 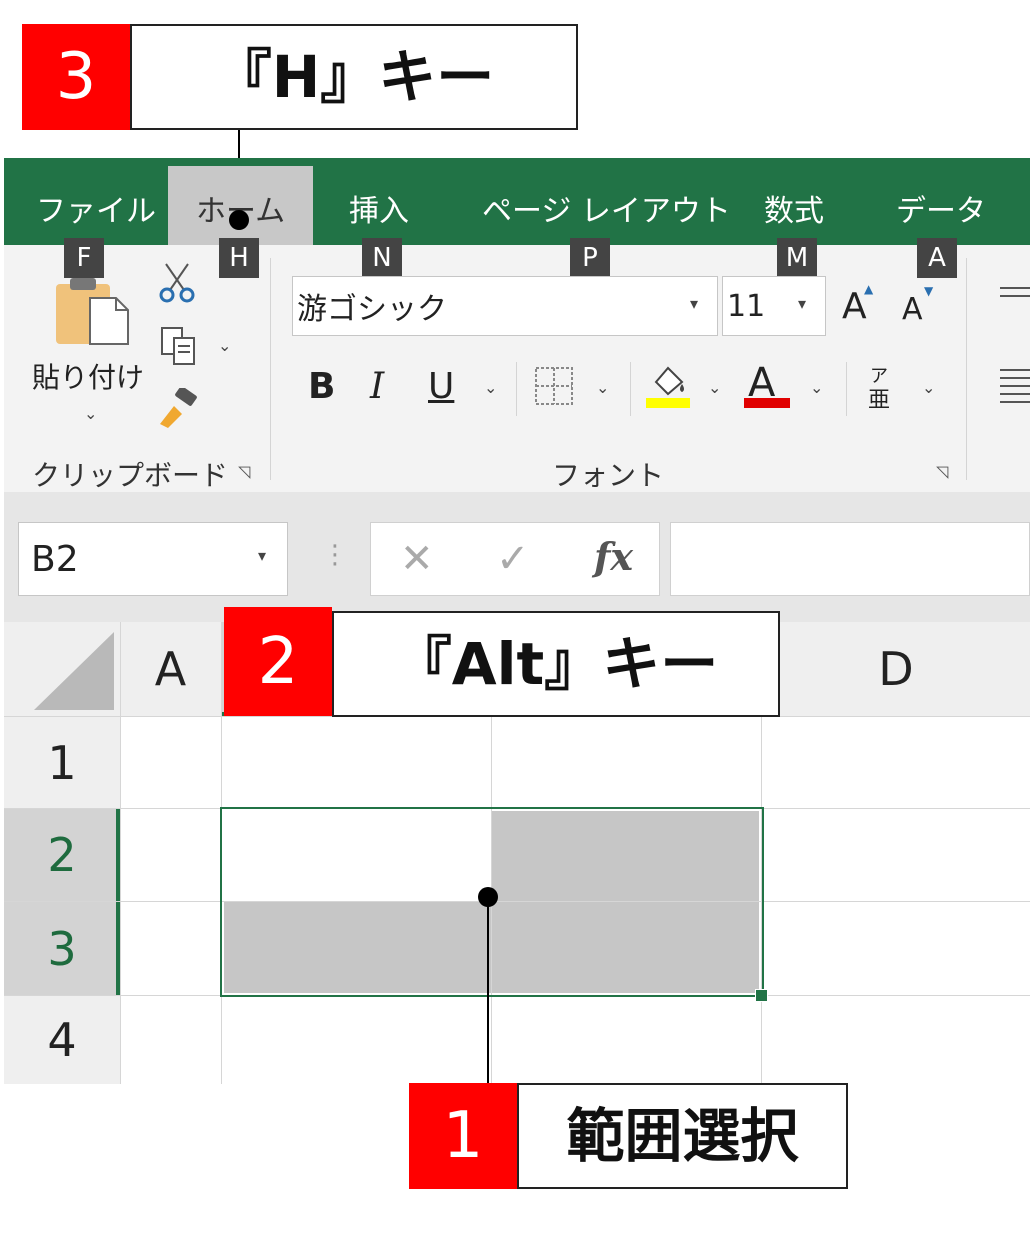 What do you see at coordinates (178, 407) in the screenshot?
I see `format-painter-icon` at bounding box center [178, 407].